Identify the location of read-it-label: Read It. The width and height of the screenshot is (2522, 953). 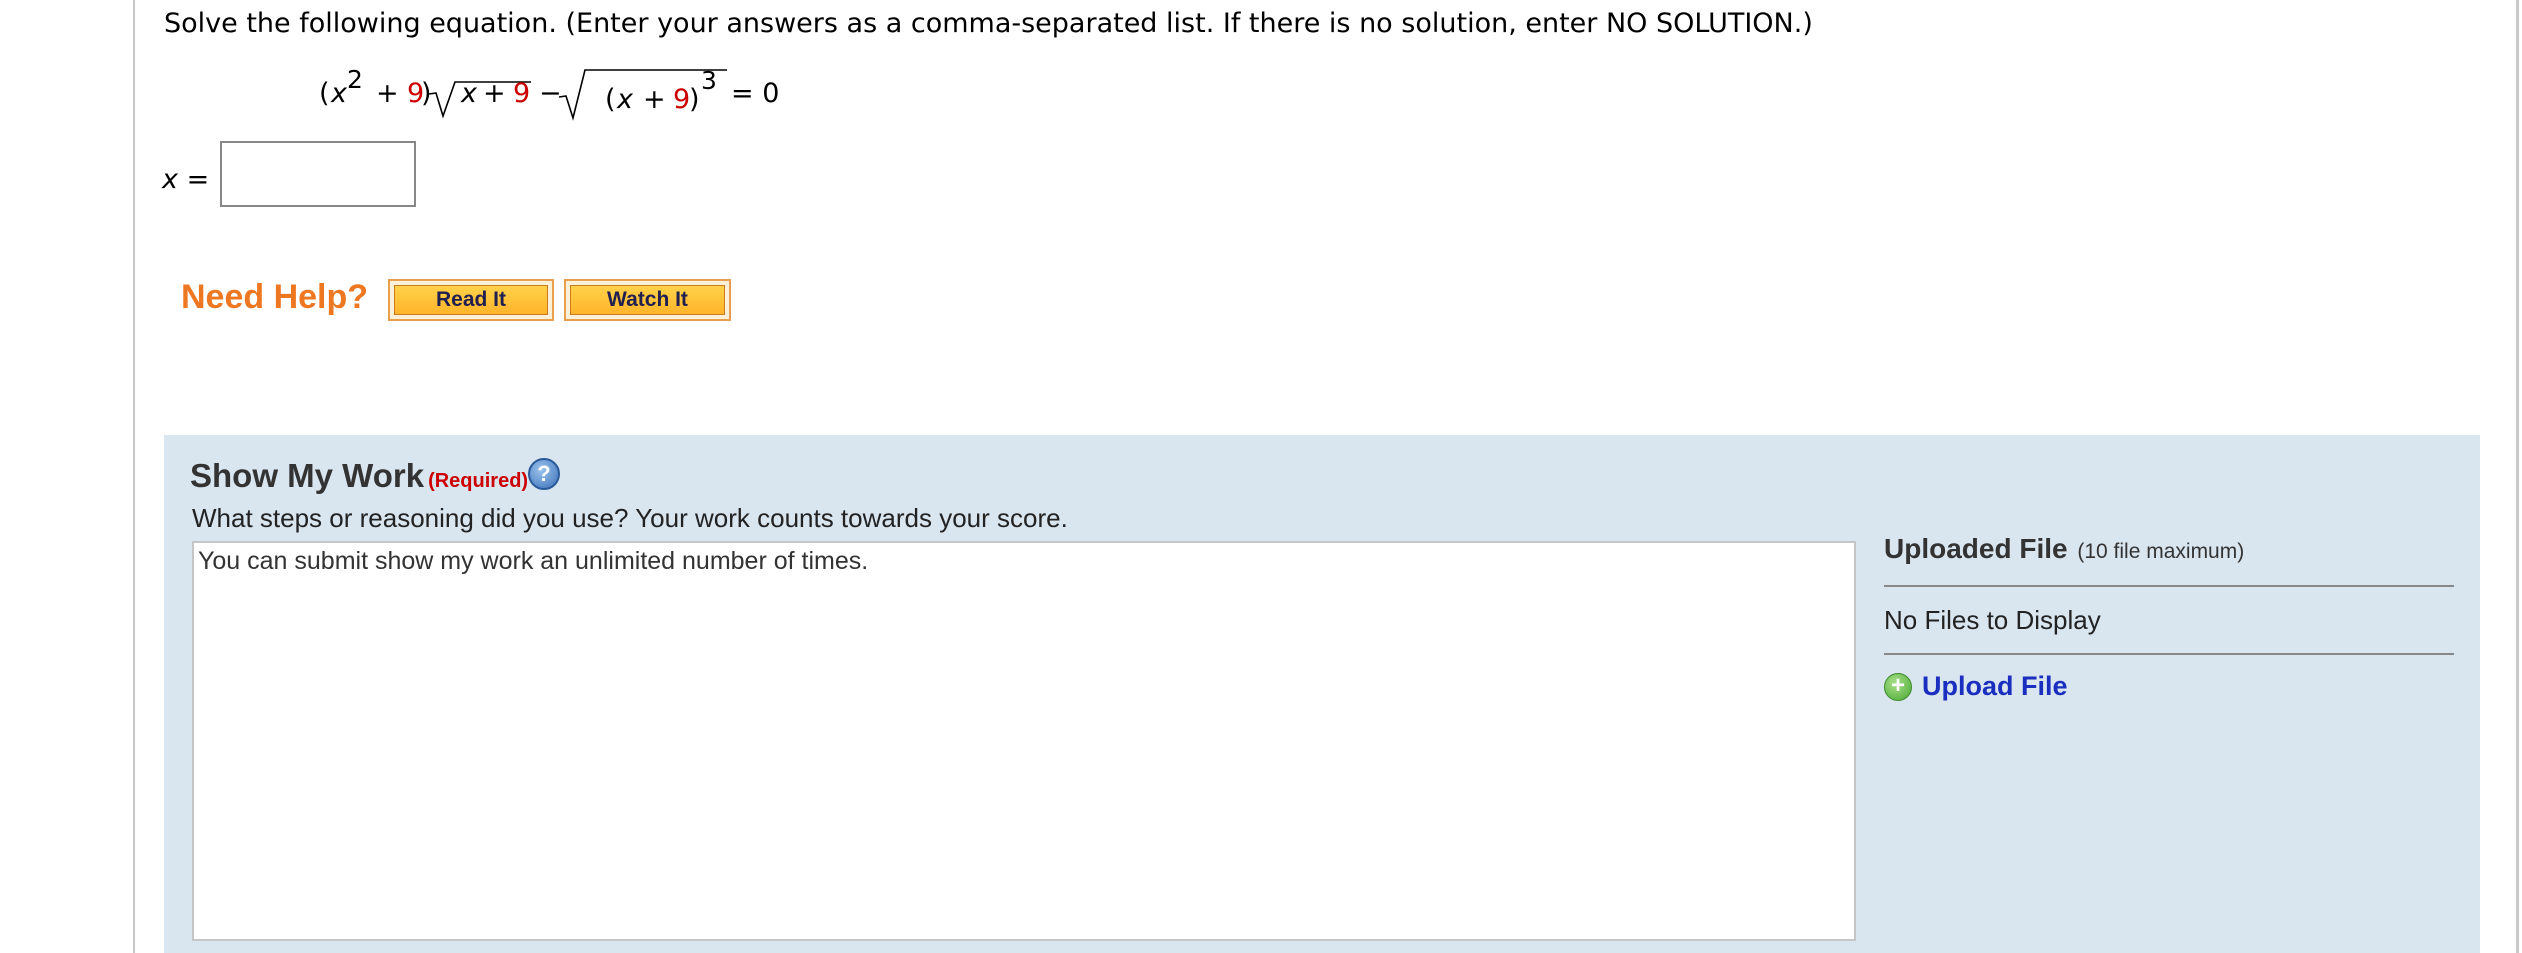
(471, 300).